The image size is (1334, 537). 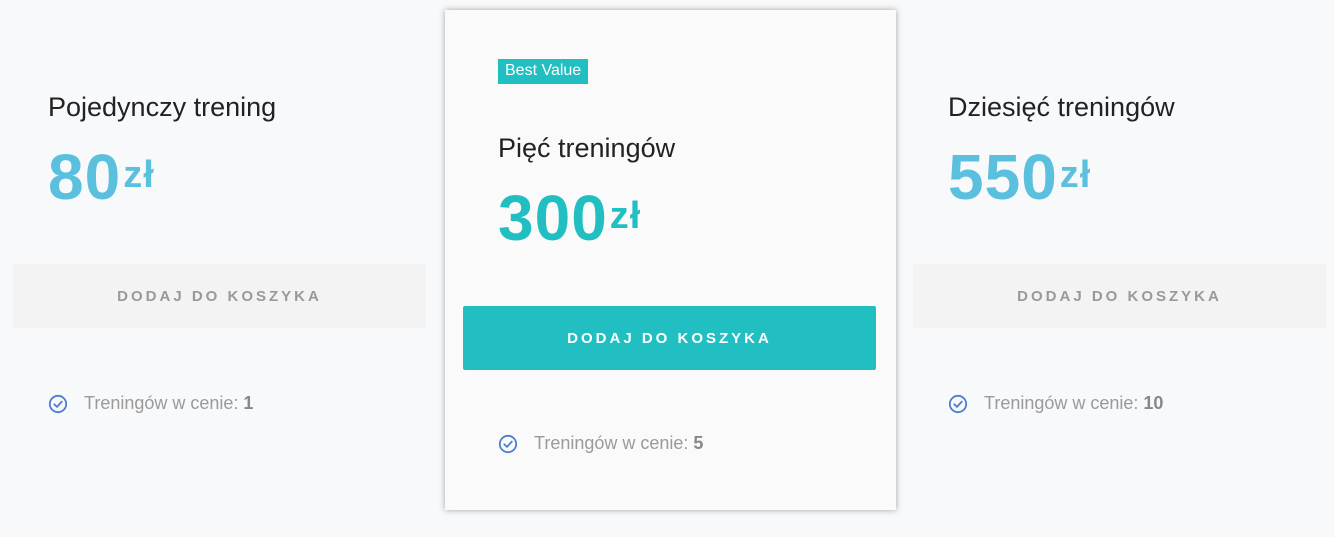 I want to click on plan-price: 80zł, so click(x=101, y=177).